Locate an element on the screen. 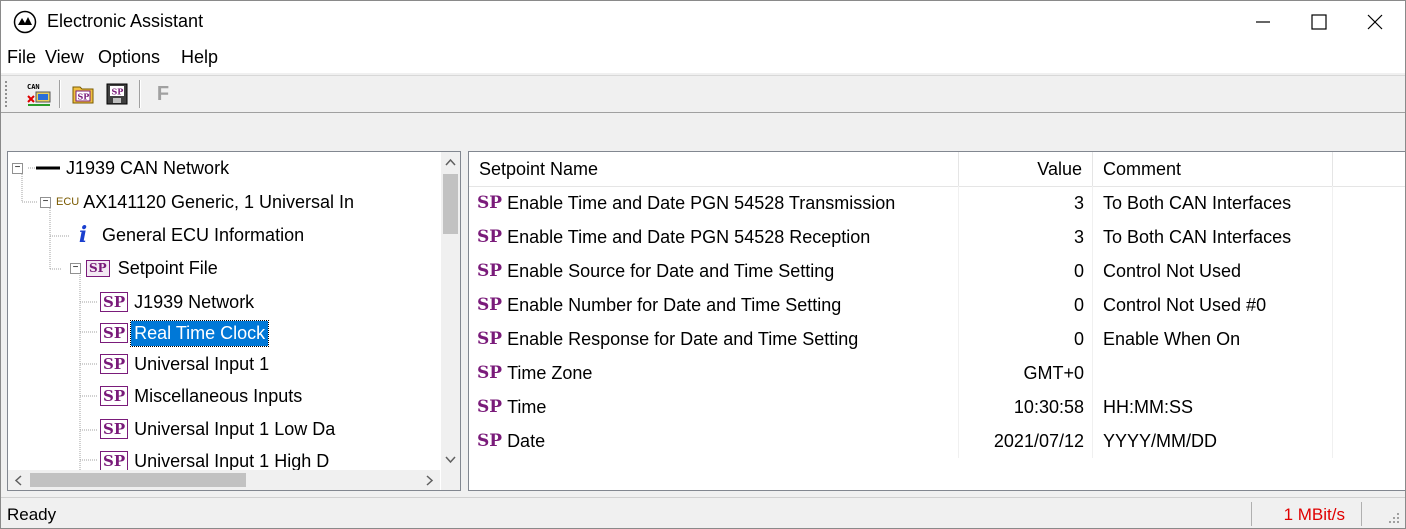  cell-value: GMT+0 is located at coordinates (1026, 373).